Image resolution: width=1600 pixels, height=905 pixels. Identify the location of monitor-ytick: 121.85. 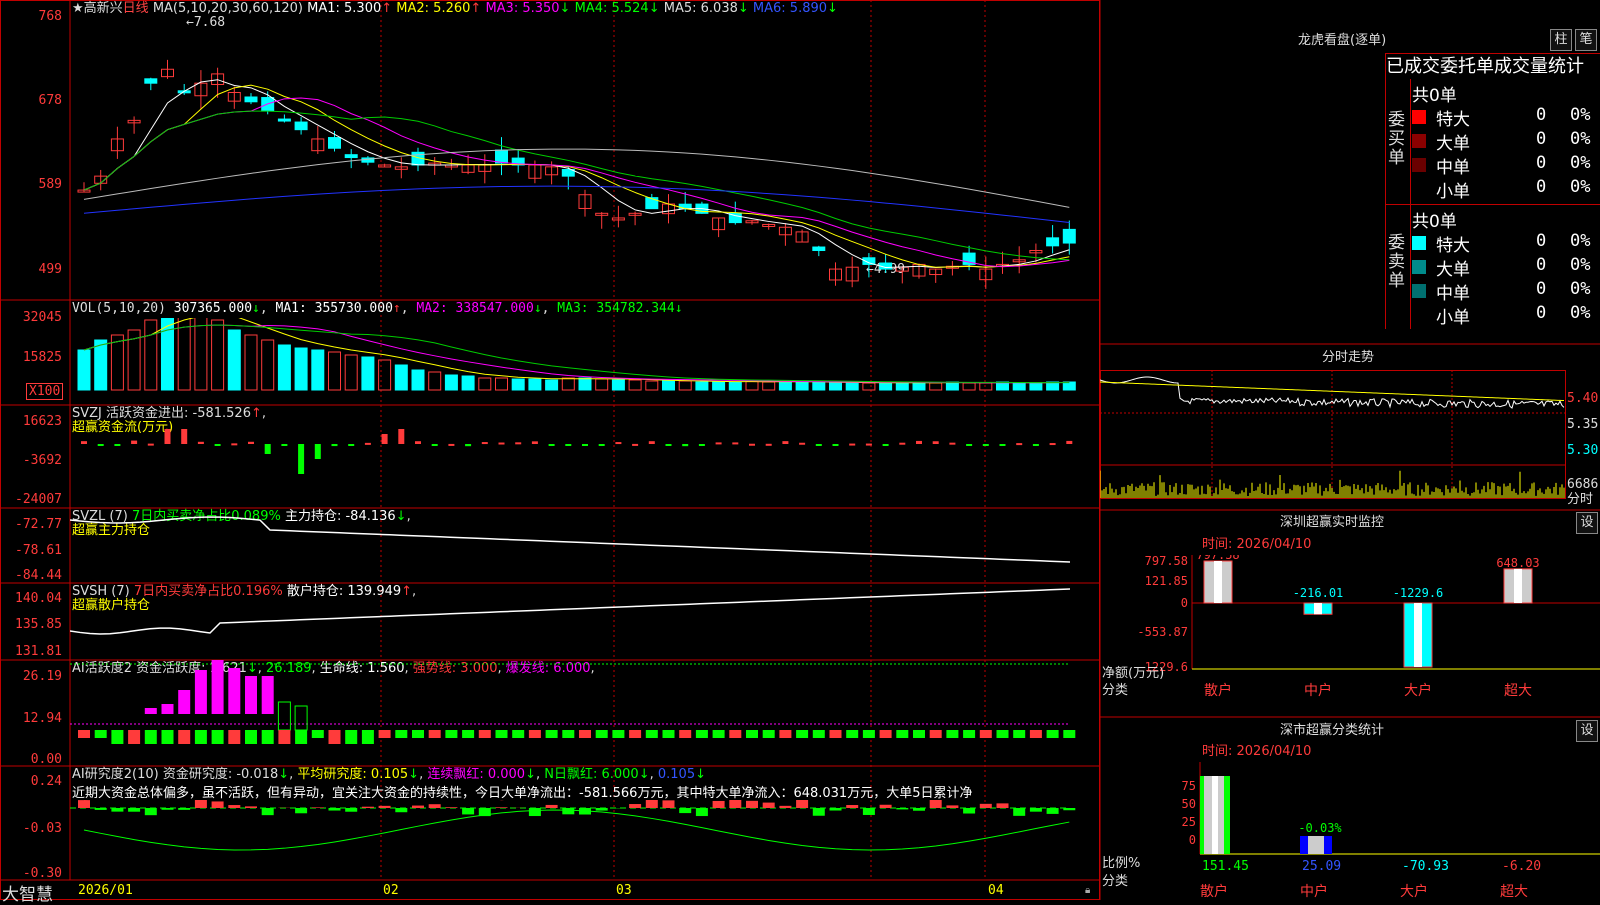
(1166, 581).